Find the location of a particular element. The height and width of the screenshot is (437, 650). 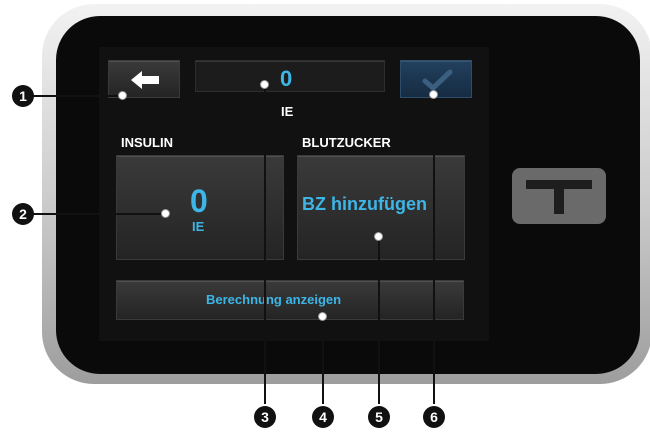

callout-6: 6 is located at coordinates (434, 417).